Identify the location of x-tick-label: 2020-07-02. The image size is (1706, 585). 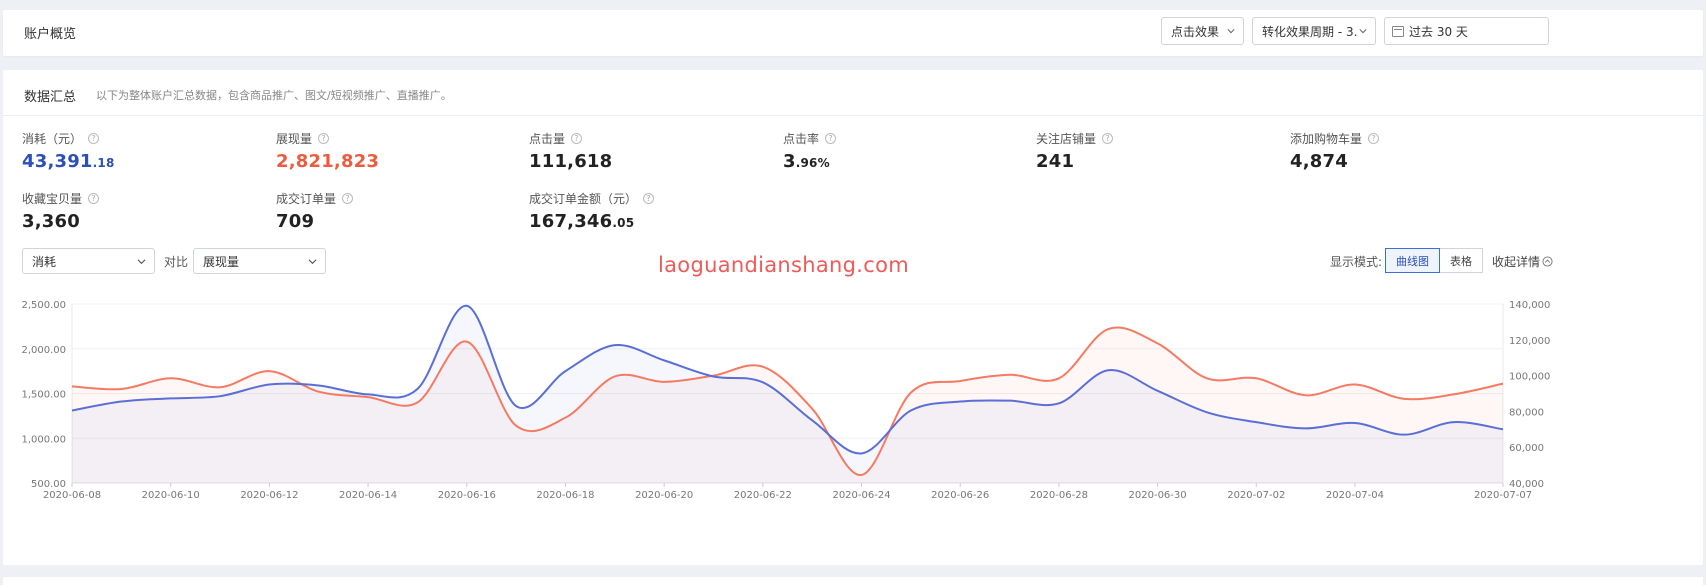
(1256, 495).